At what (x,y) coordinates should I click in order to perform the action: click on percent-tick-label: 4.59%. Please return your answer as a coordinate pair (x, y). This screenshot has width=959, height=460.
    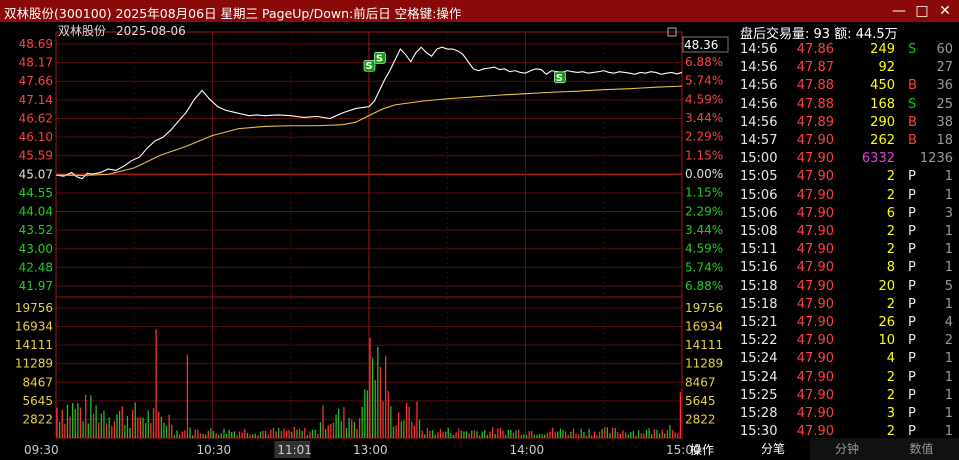
    Looking at the image, I should click on (704, 99).